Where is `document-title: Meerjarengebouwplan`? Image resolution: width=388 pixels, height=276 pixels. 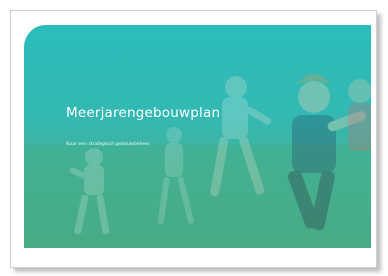 document-title: Meerjarengebouwplan is located at coordinates (143, 113).